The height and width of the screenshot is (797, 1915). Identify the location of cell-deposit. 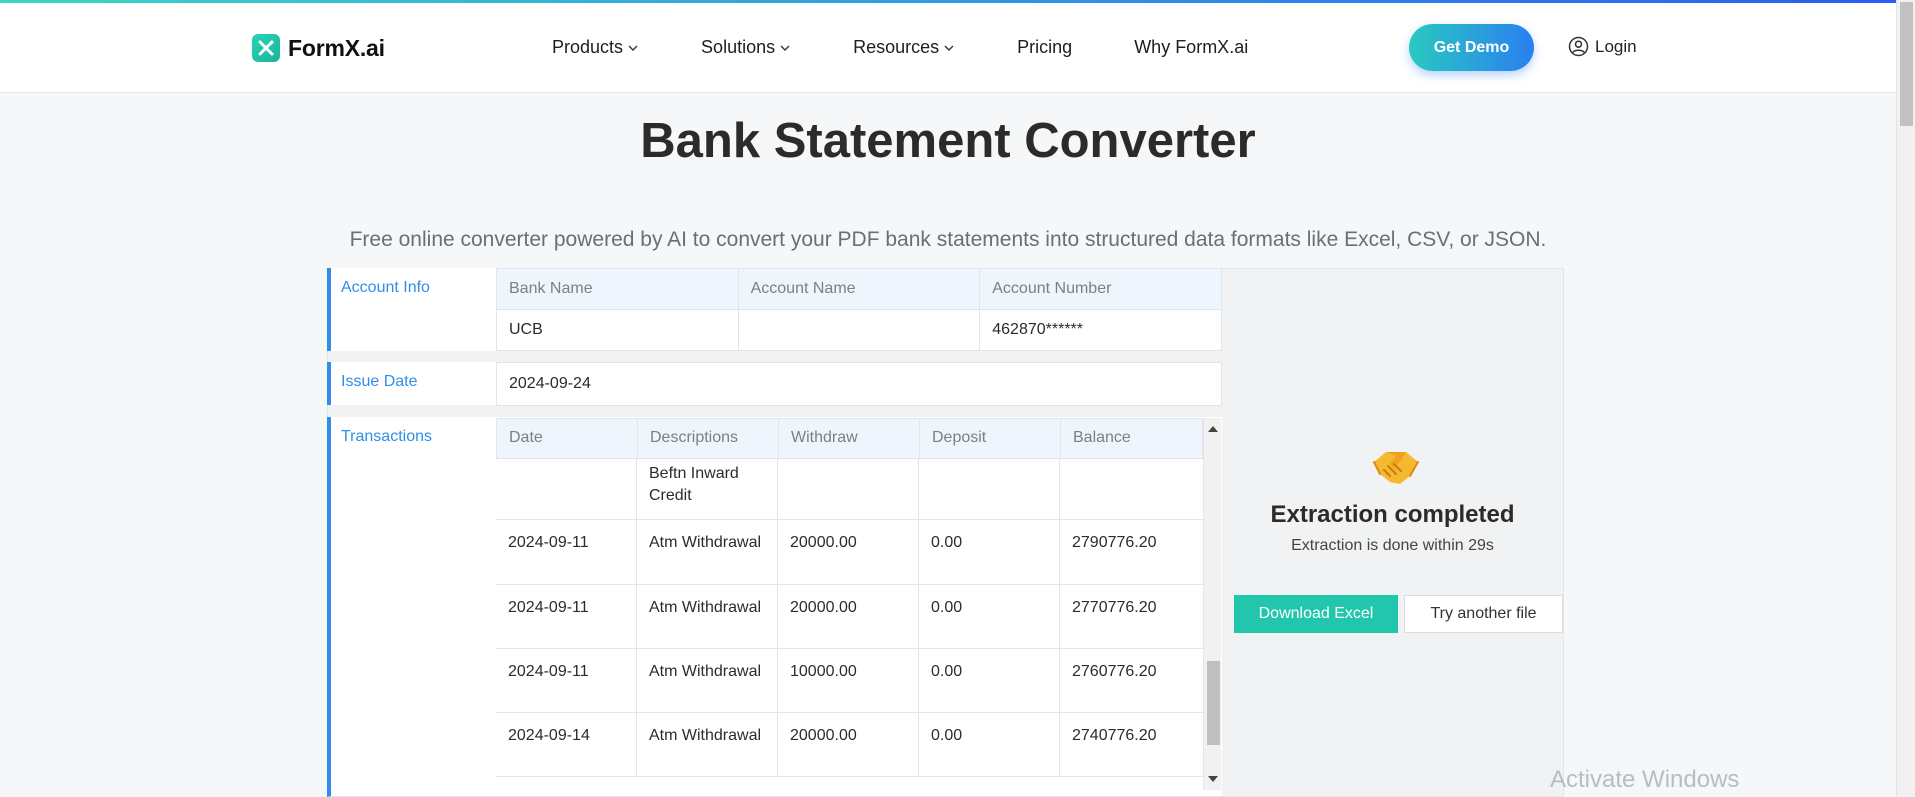
(989, 489).